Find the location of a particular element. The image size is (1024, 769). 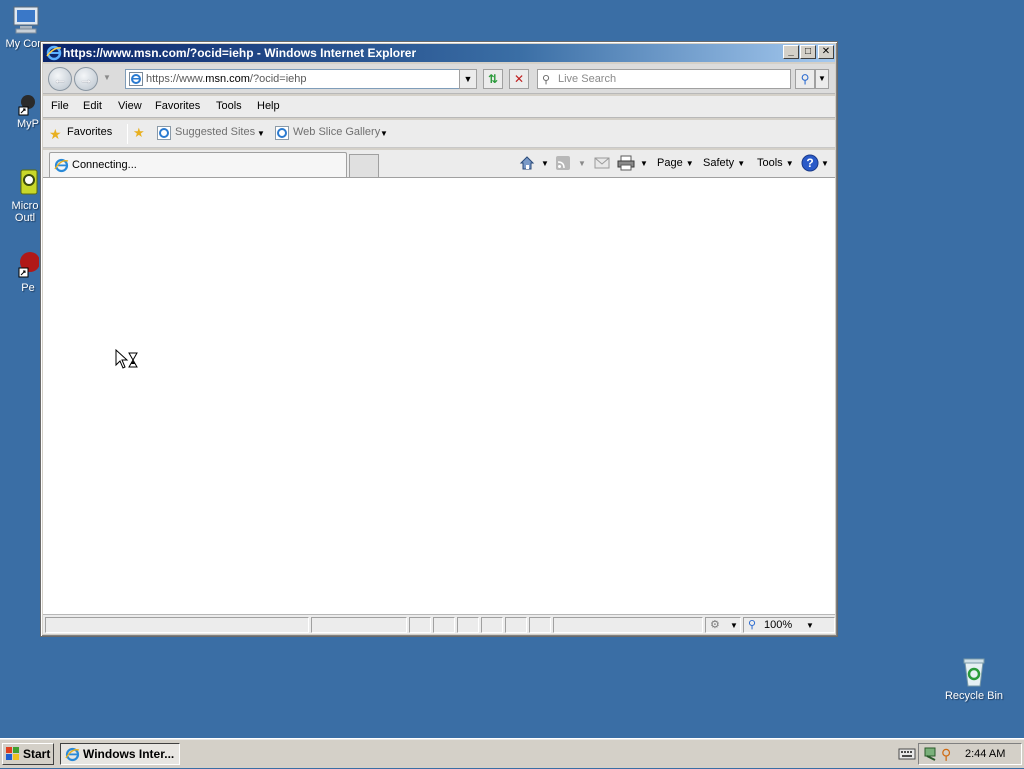

zoom-button: ⚲ 100% ▼ is located at coordinates (789, 625).